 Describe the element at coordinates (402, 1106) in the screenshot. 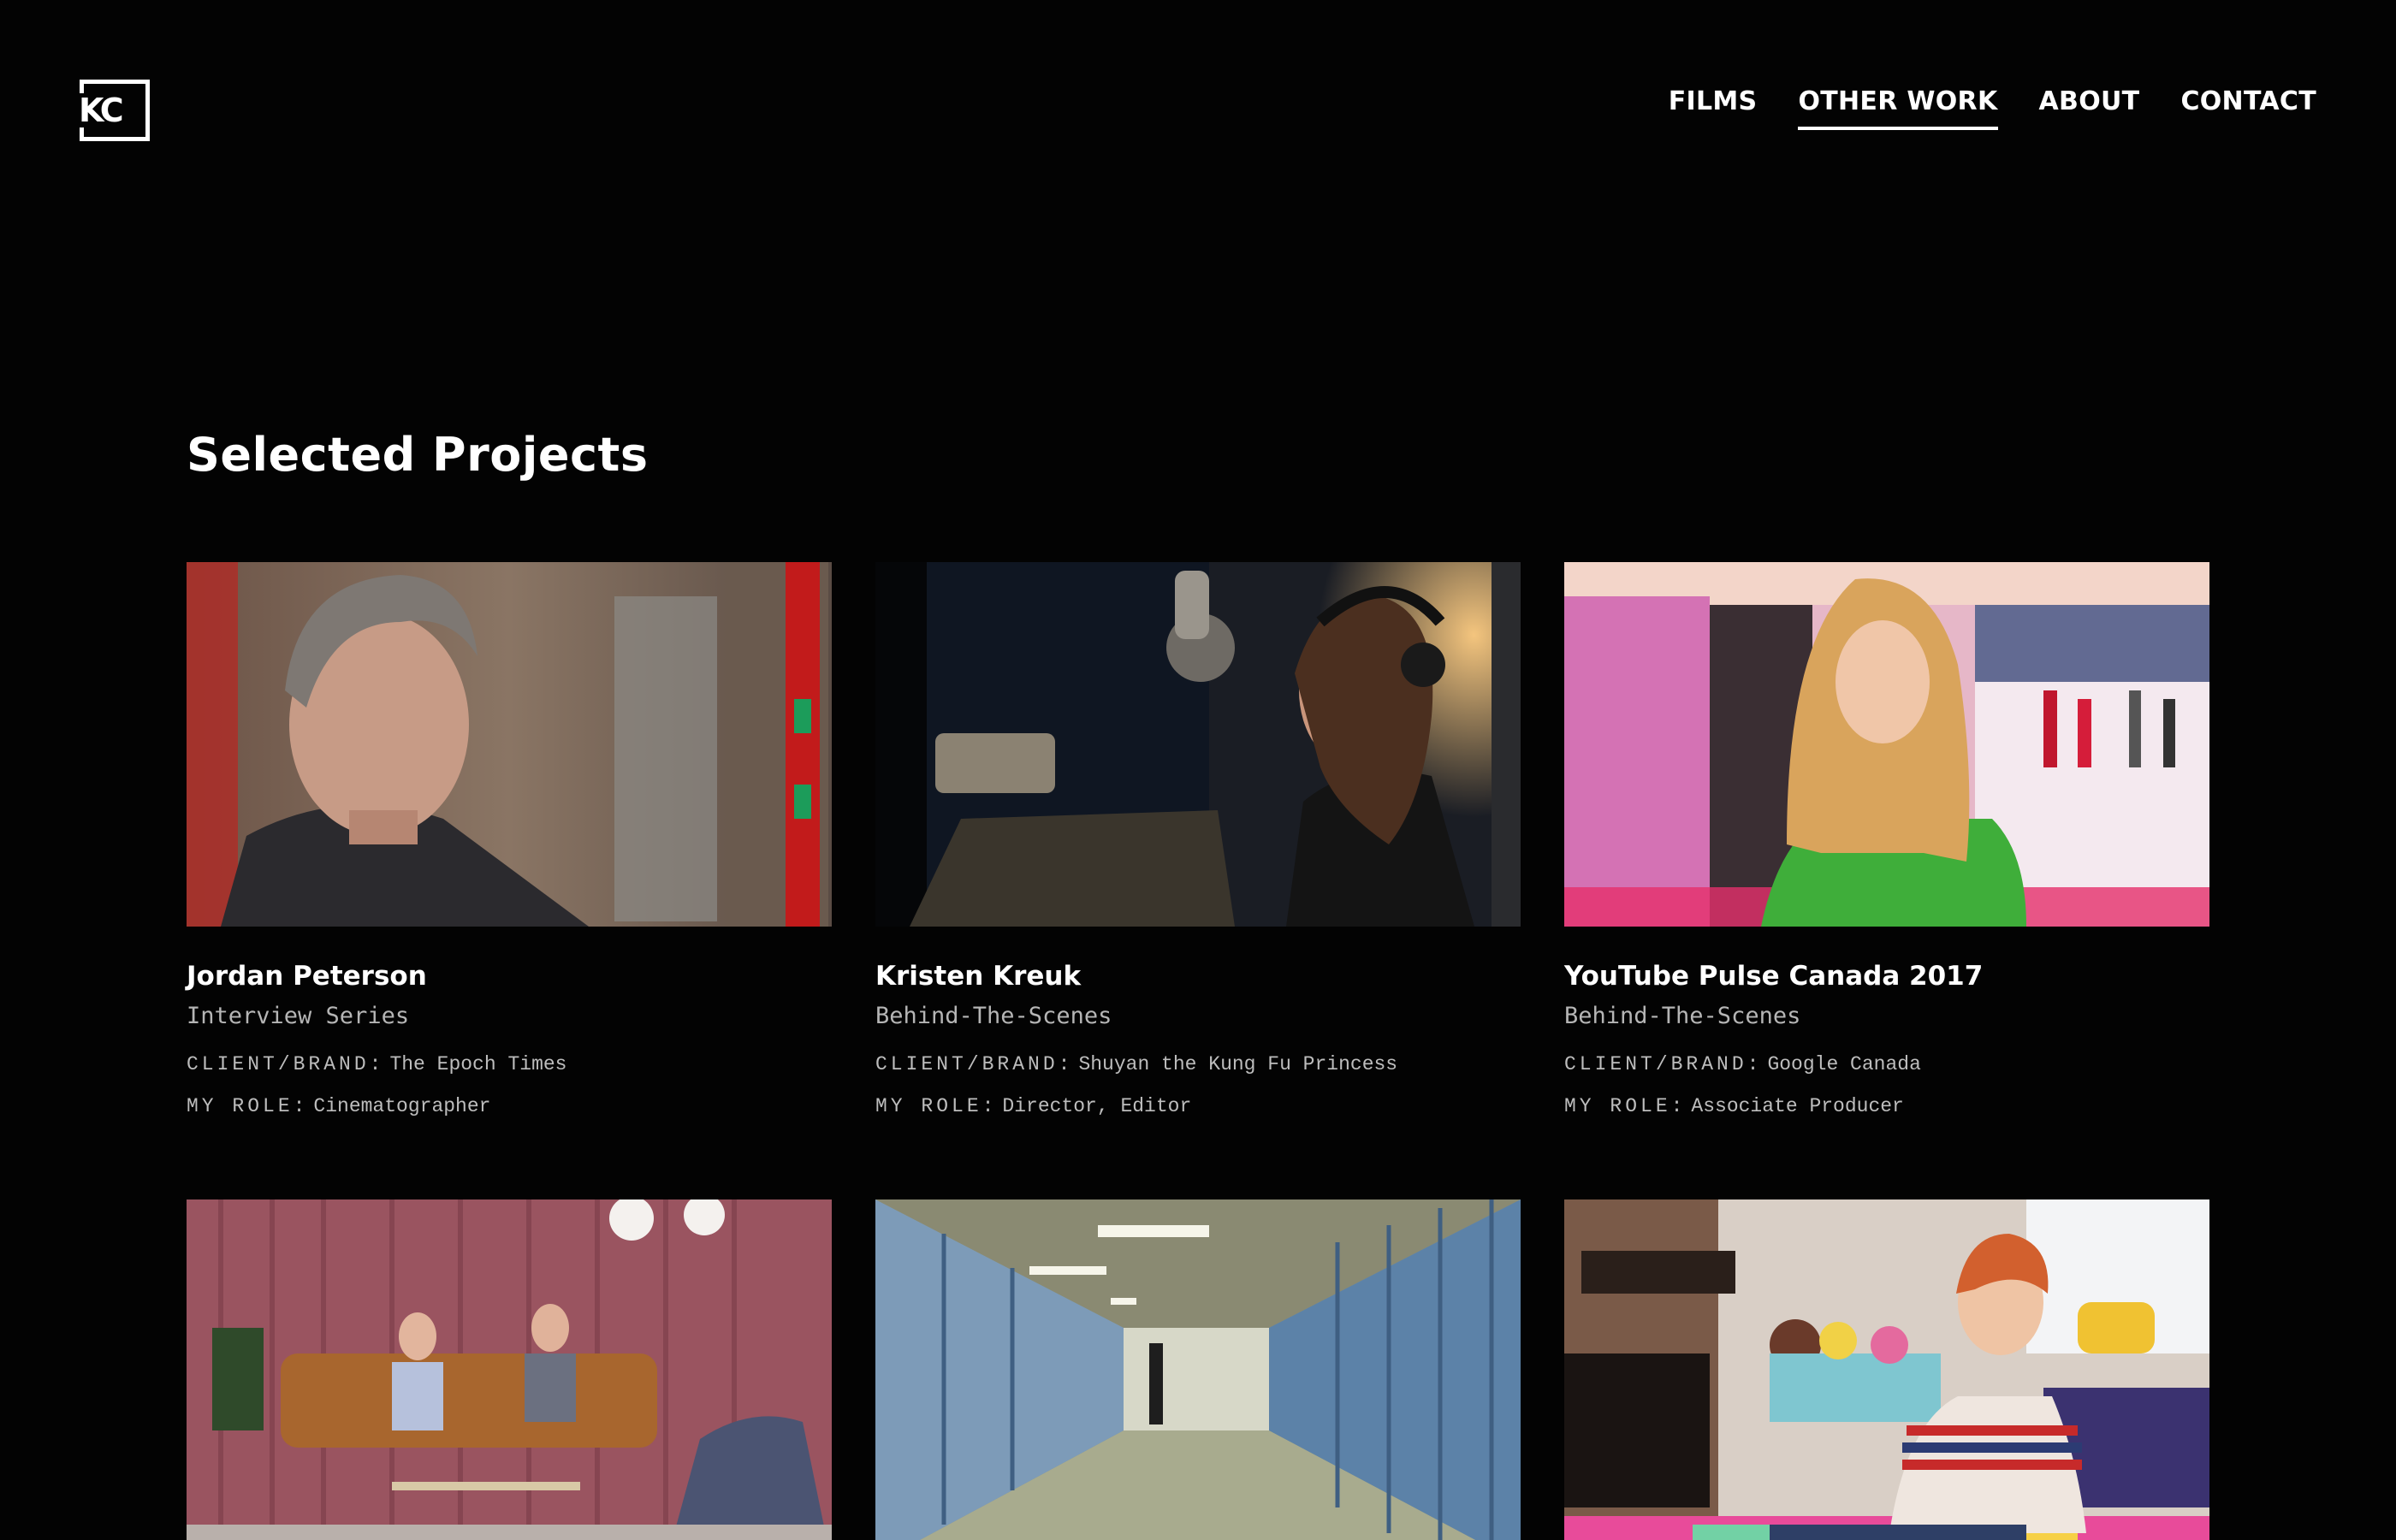

I see `role-value: Cinematographer` at that location.